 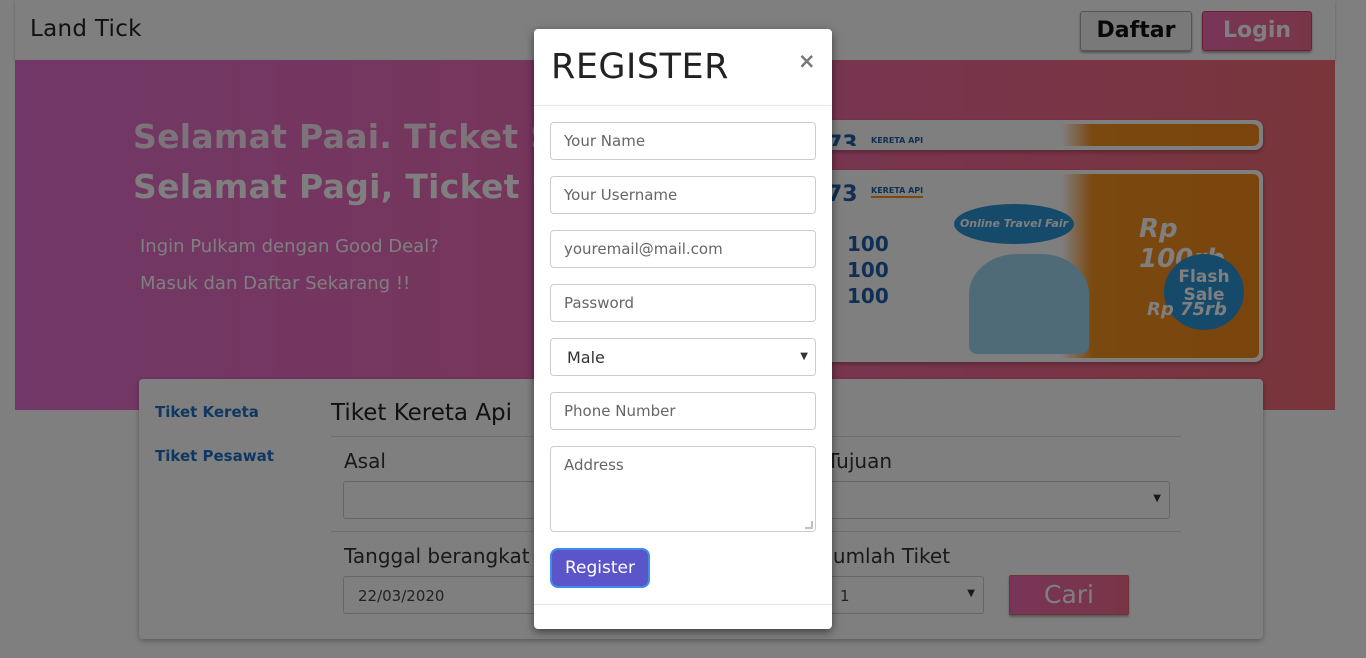 I want to click on password-input: Password, so click(x=683, y=303).